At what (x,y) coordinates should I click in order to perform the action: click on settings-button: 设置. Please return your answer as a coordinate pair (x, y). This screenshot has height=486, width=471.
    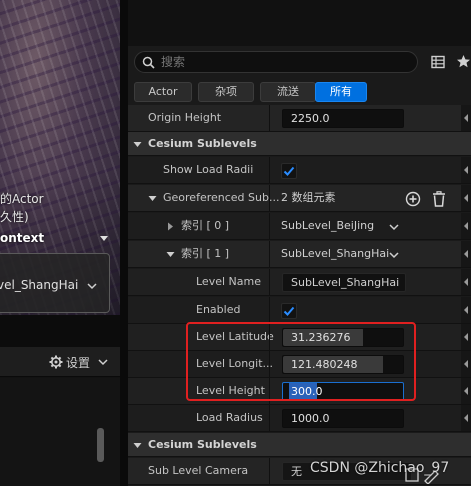
    Looking at the image, I should click on (78, 362).